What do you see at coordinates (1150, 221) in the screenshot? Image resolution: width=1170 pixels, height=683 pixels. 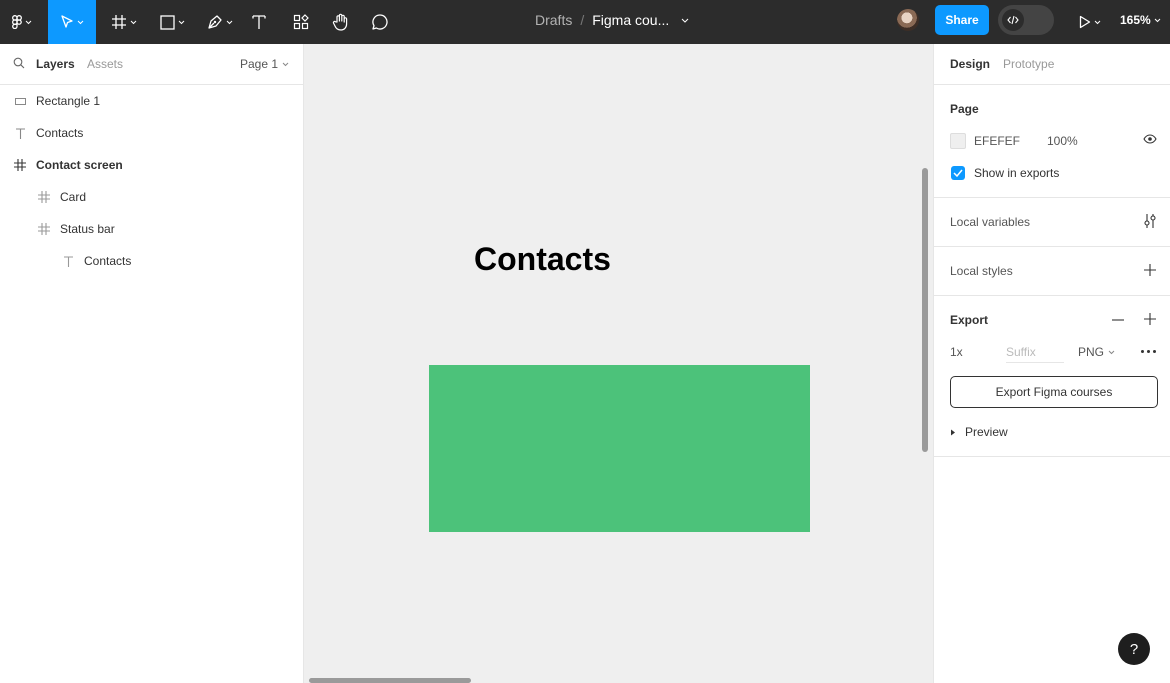 I see `variables-adjust-icon` at bounding box center [1150, 221].